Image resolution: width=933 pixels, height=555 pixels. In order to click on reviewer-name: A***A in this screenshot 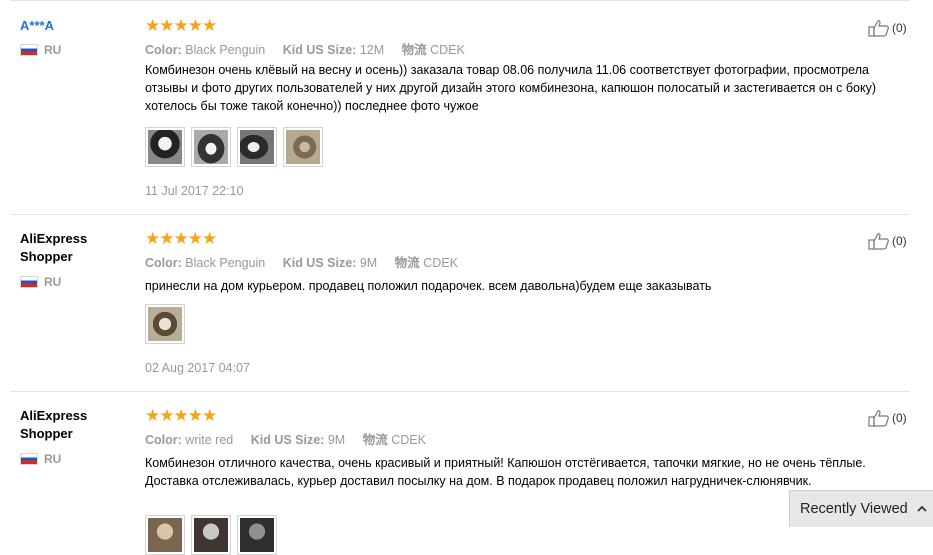, I will do `click(75, 26)`.